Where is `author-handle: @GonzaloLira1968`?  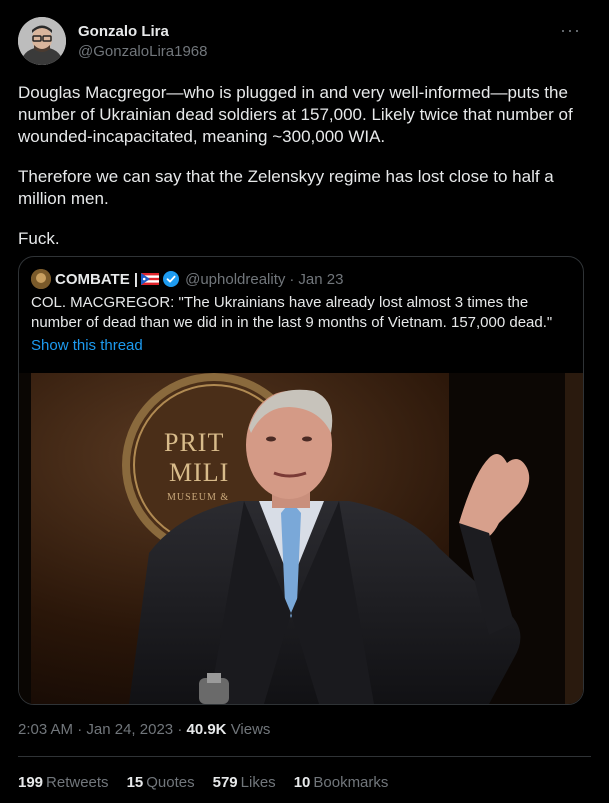 author-handle: @GonzaloLira1968 is located at coordinates (142, 51).